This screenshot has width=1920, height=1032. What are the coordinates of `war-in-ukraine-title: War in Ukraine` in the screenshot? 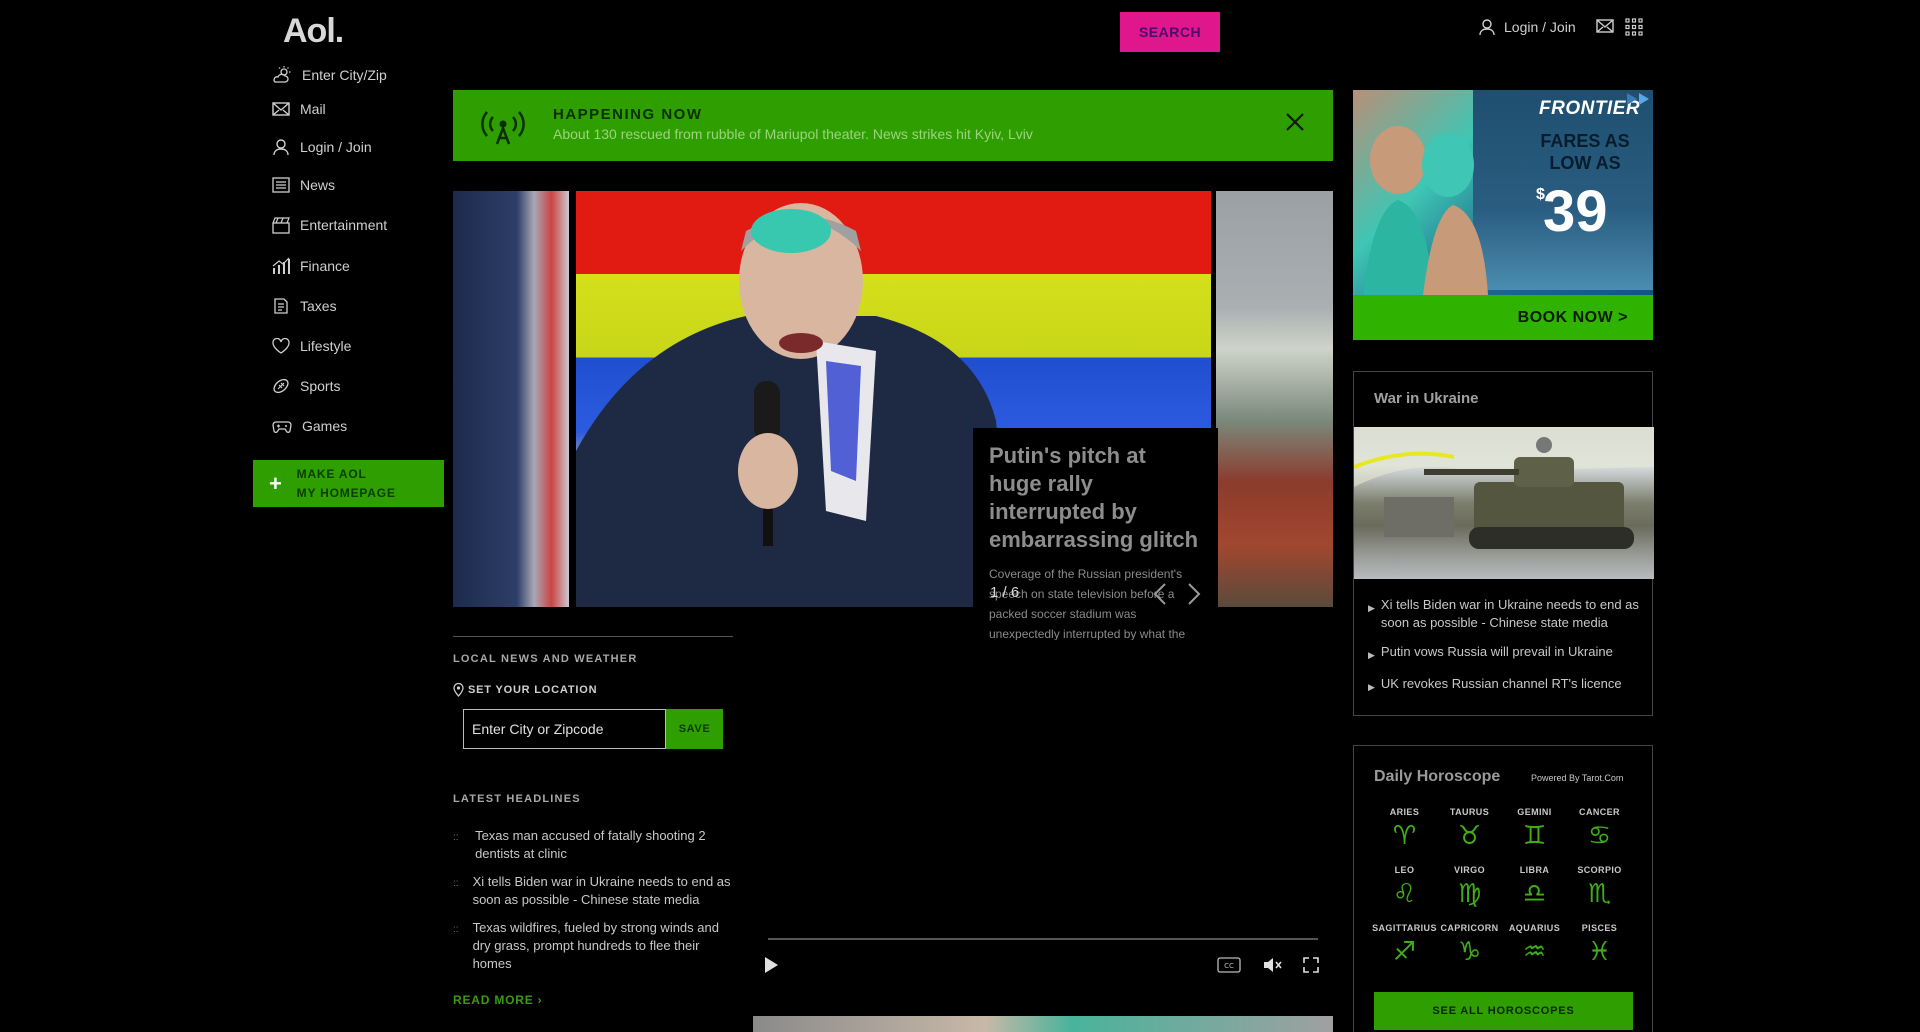 It's located at (1426, 398).